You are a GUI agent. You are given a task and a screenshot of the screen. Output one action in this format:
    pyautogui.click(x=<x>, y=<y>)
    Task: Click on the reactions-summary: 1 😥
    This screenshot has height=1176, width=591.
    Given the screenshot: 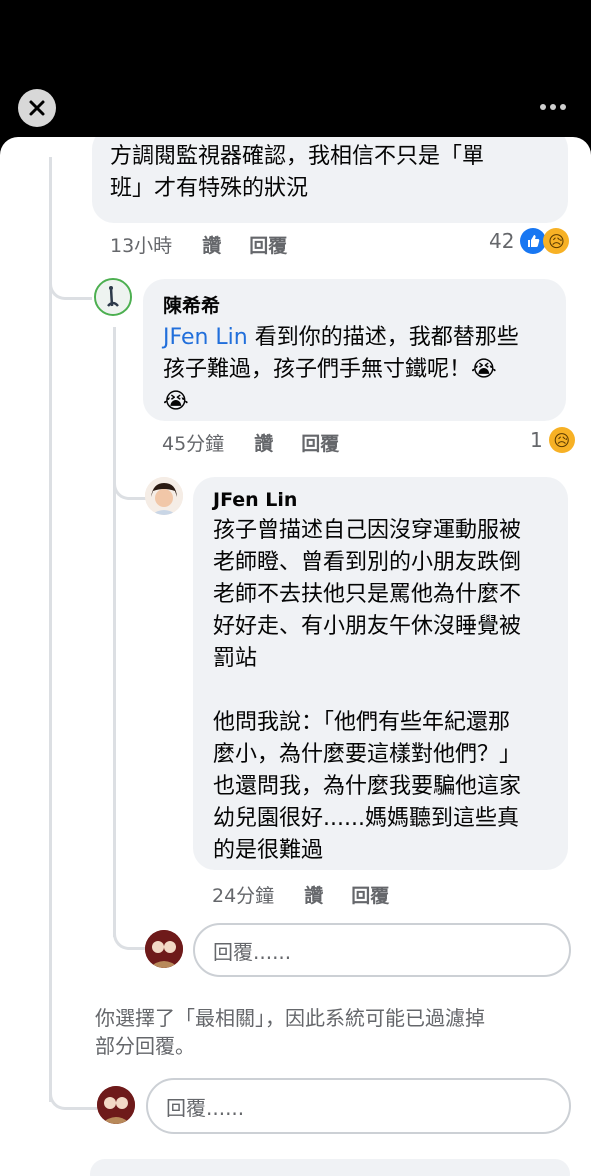 What is the action you would take?
    pyautogui.click(x=552, y=440)
    